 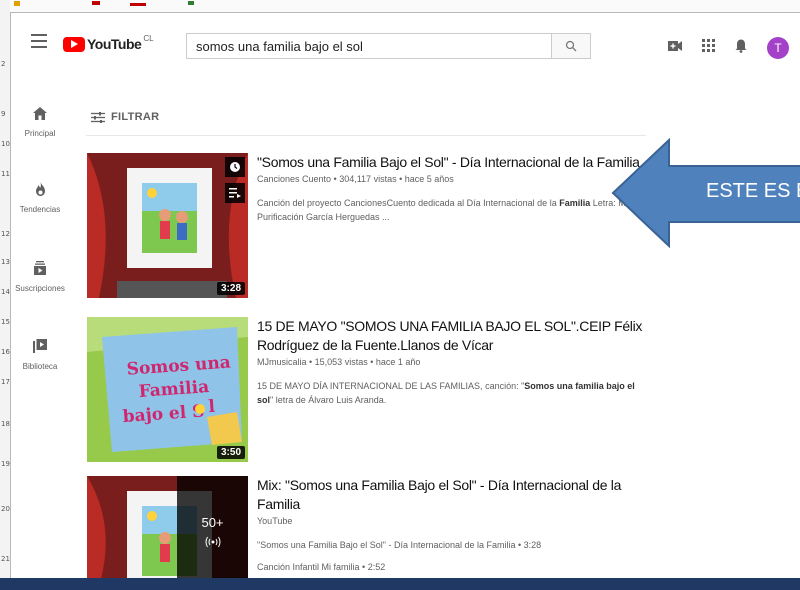 I want to click on youtube-header: YouTube CL T, so click(x=405, y=42).